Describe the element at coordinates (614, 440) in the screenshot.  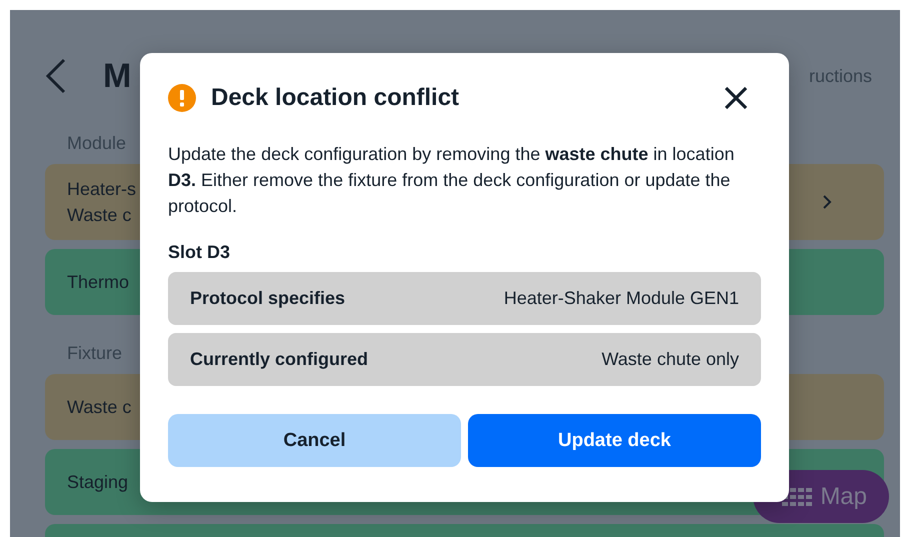
I see `update-deck-button: Update deck` at that location.